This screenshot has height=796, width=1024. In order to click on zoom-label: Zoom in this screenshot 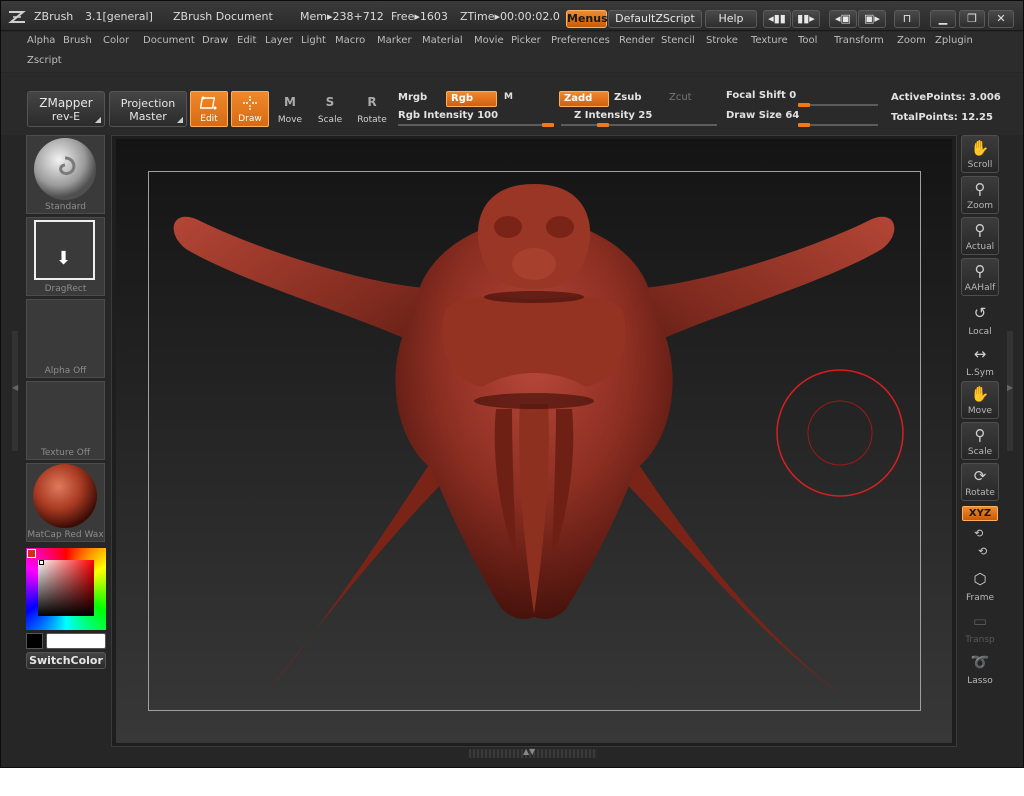, I will do `click(980, 206)`.